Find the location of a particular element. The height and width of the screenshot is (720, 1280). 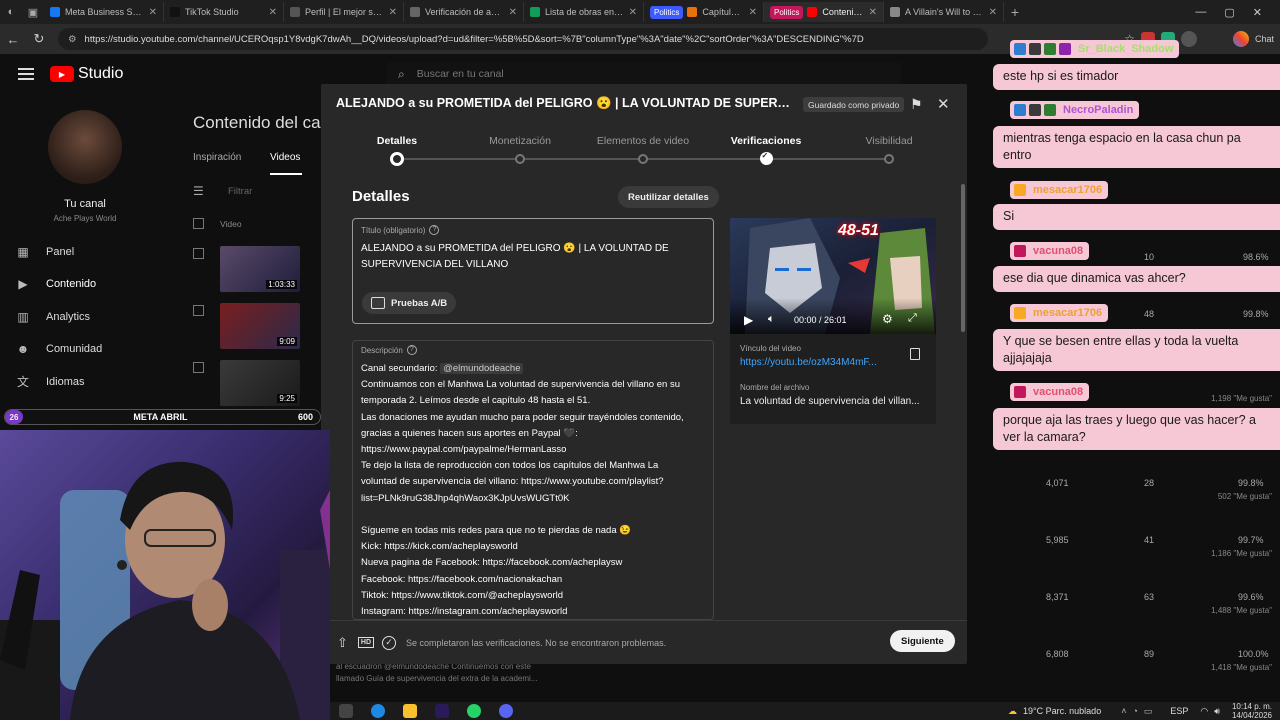

studio-logo: ▶ Studio is located at coordinates (86, 74).